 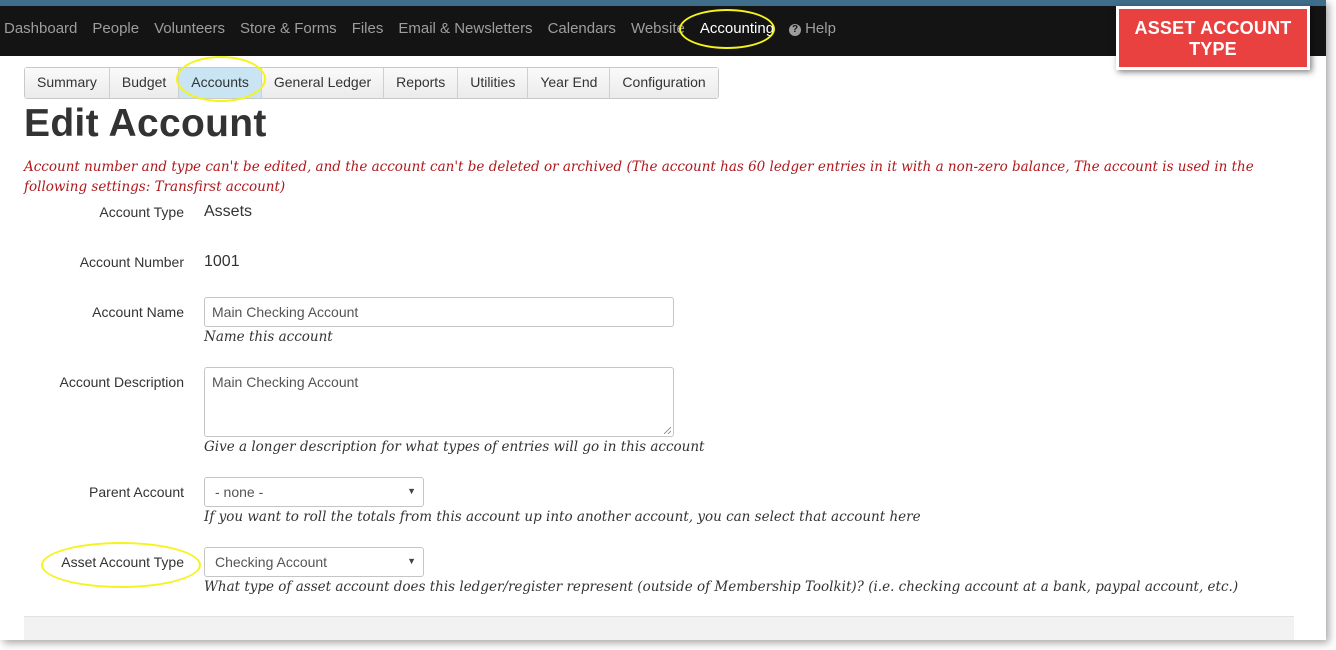 What do you see at coordinates (141, 212) in the screenshot?
I see `account-type-label: Account Type` at bounding box center [141, 212].